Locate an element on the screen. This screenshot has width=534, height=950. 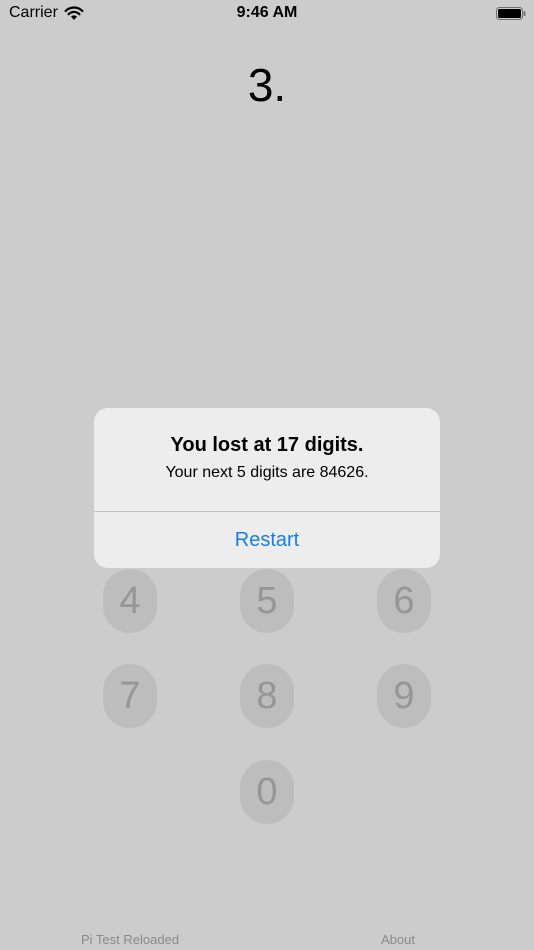
battery-full-icon is located at coordinates (511, 13).